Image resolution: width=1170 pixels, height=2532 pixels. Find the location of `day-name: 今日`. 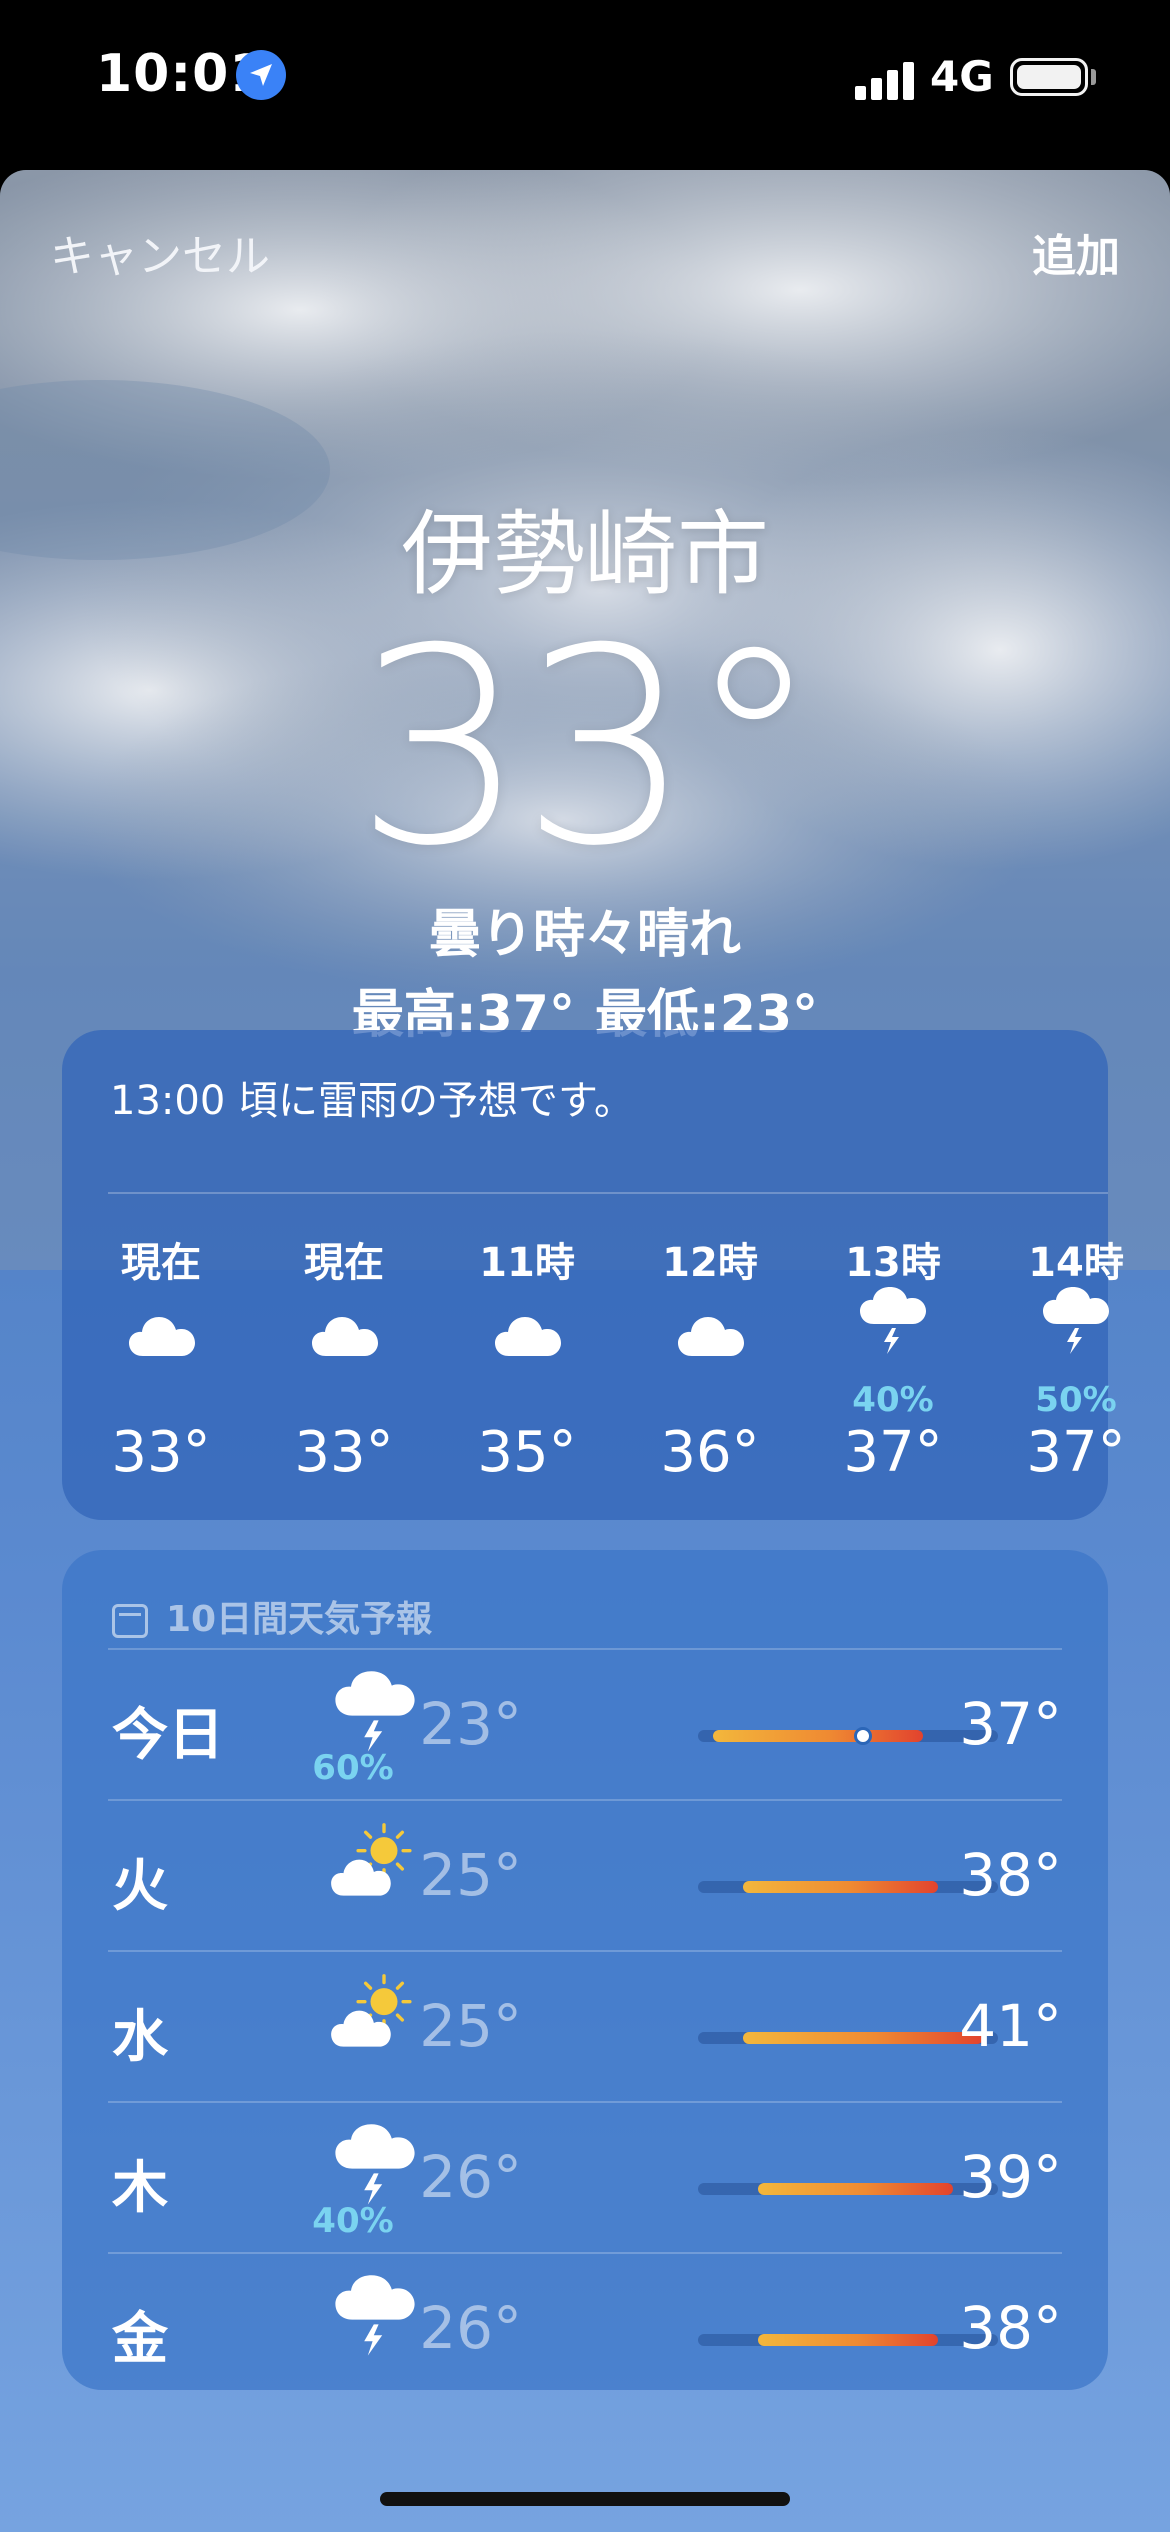

day-name: 今日 is located at coordinates (168, 1735).